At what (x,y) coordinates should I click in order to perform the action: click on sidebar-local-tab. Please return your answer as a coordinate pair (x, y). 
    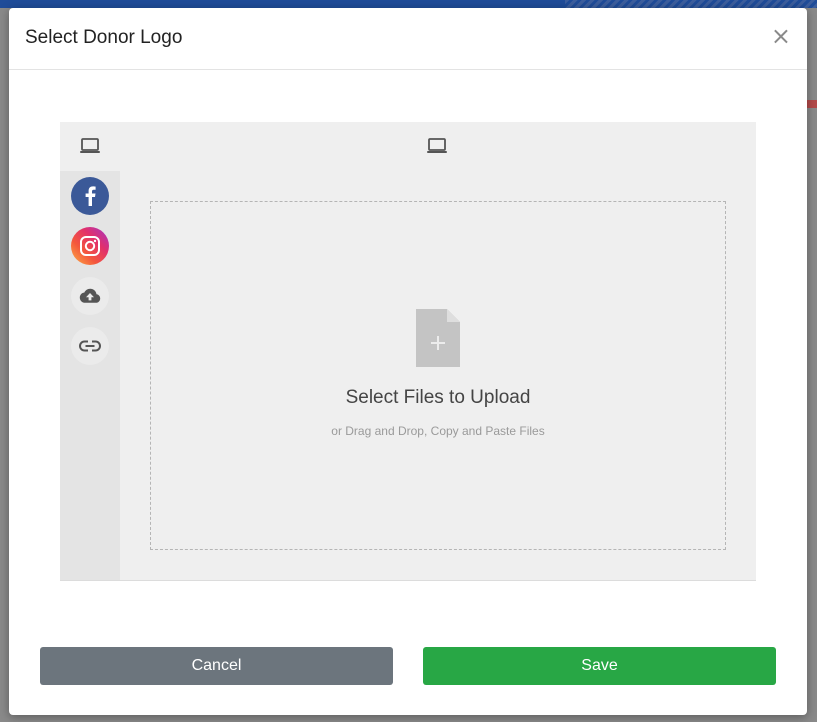
    Looking at the image, I should click on (90, 146).